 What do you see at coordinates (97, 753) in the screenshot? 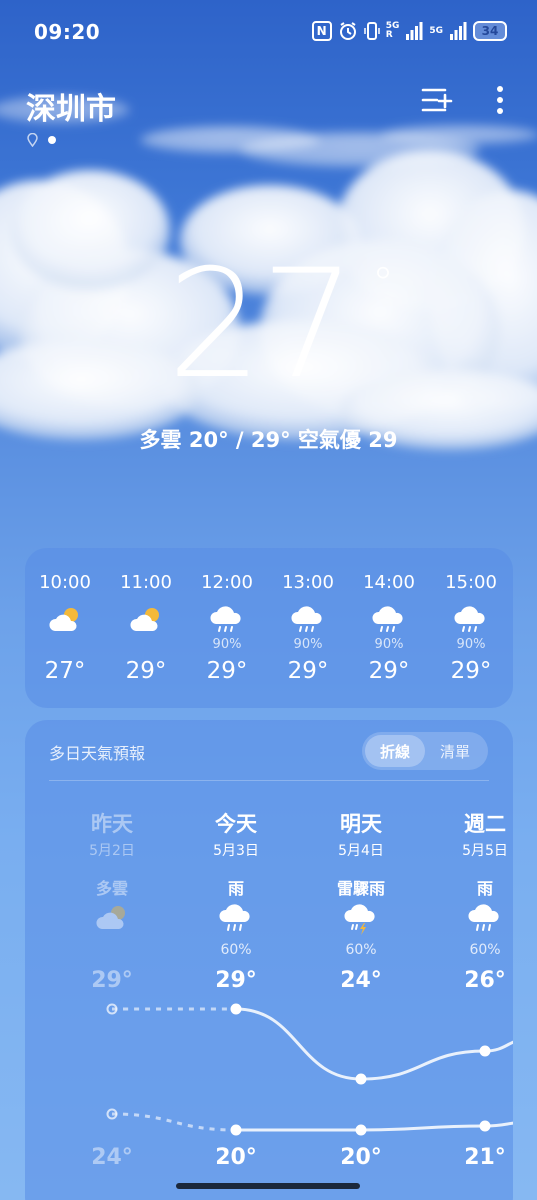
I see `daily-forecast-title: 多日天氣預報` at bounding box center [97, 753].